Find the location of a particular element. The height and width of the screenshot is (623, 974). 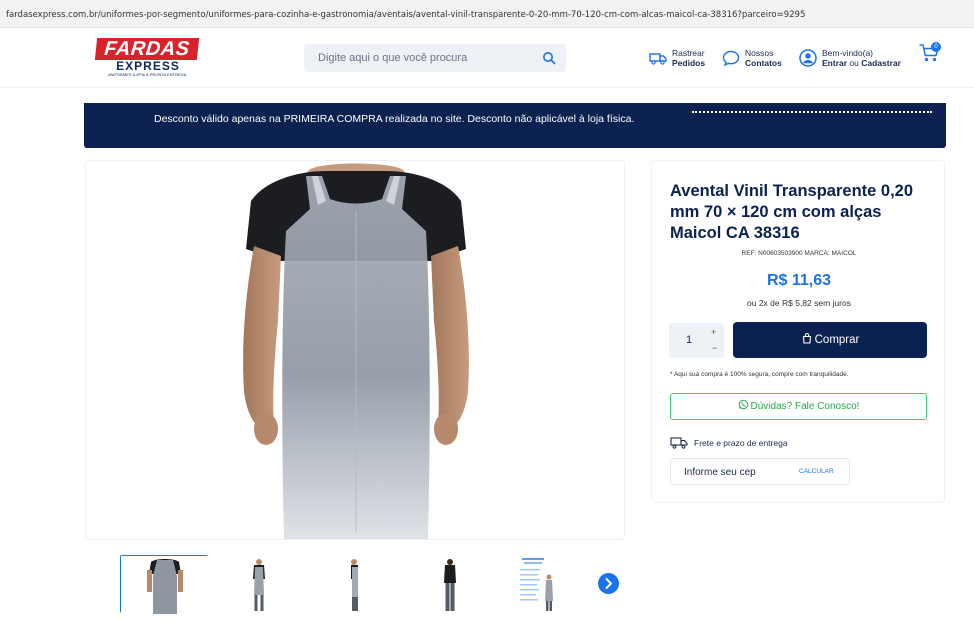

logo-wordmark-top: FARDAS is located at coordinates (147, 49).